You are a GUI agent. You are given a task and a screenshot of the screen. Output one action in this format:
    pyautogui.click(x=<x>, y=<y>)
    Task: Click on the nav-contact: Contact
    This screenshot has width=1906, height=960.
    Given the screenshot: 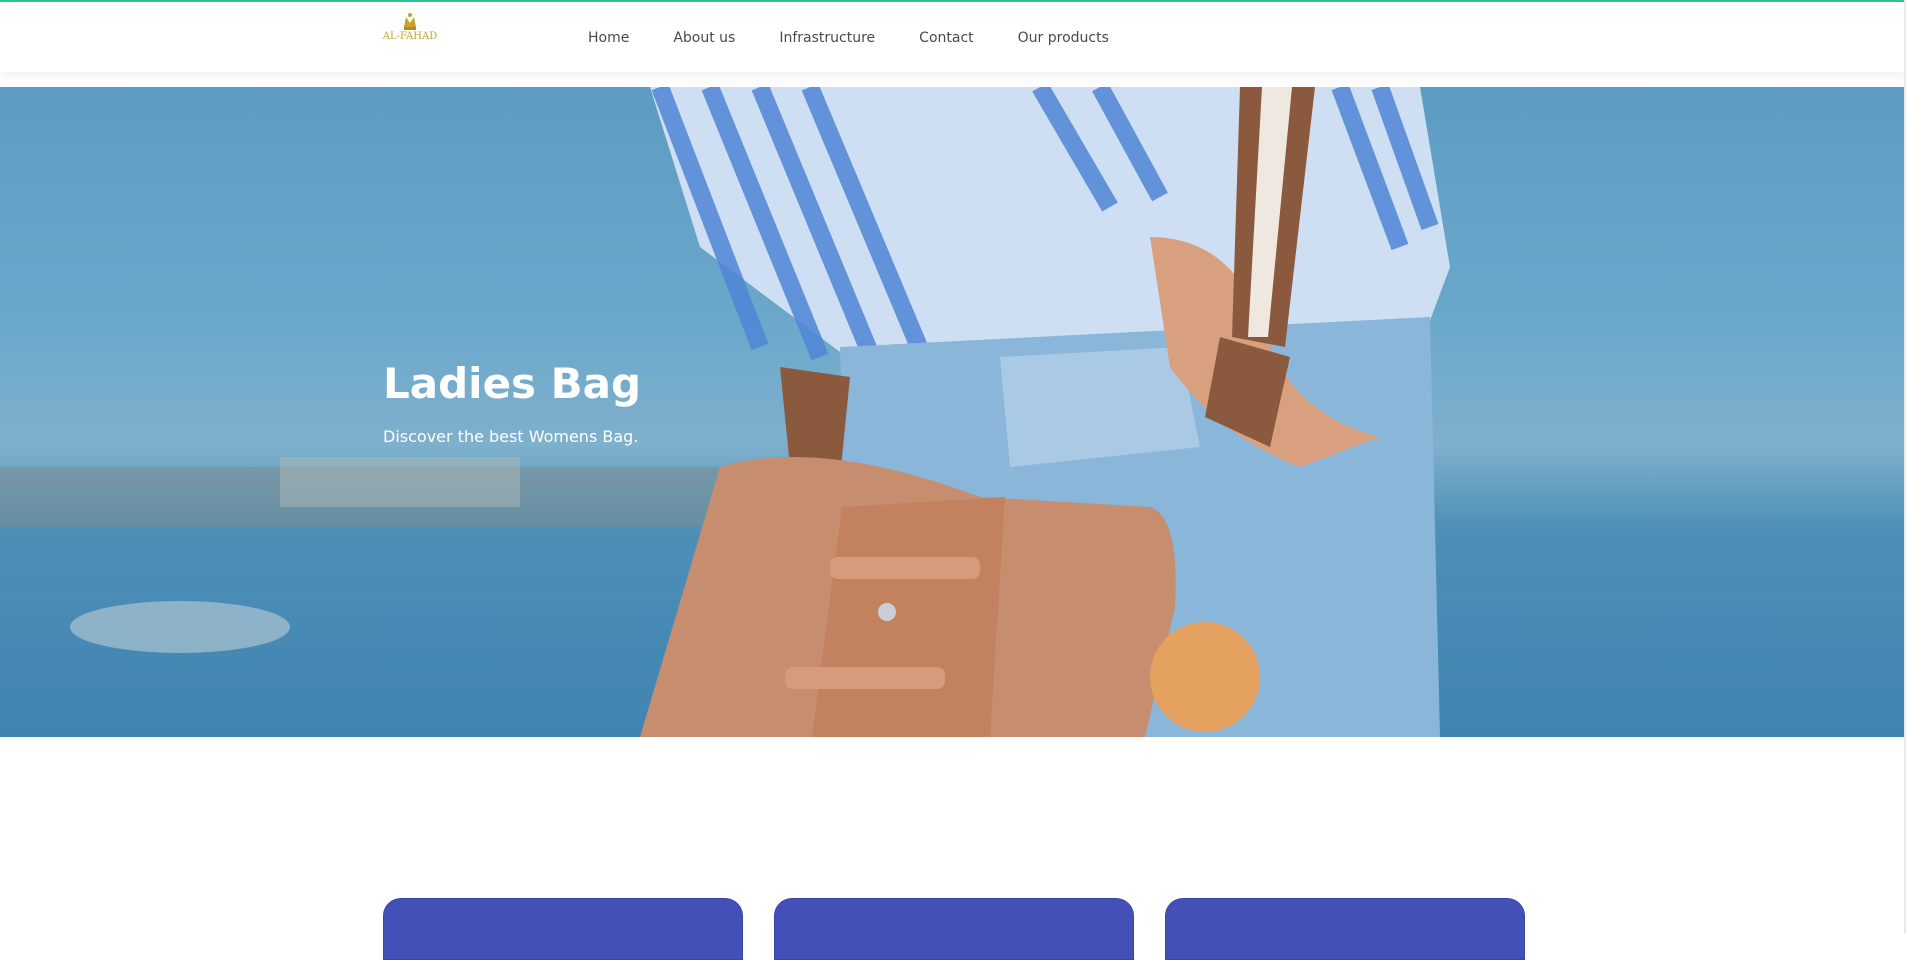 What is the action you would take?
    pyautogui.click(x=946, y=38)
    